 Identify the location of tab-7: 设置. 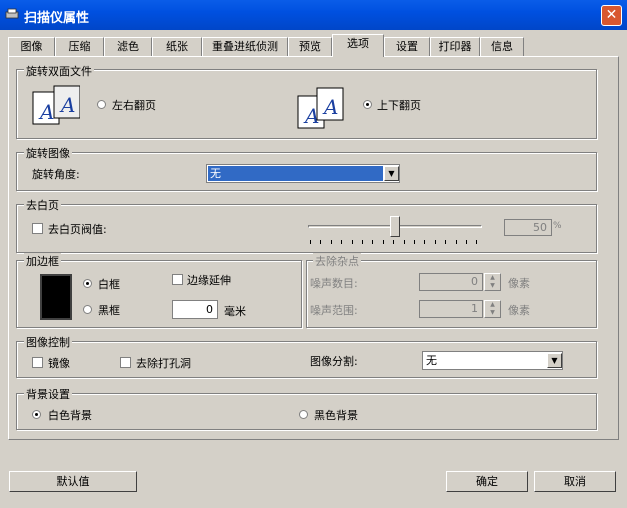
(407, 46).